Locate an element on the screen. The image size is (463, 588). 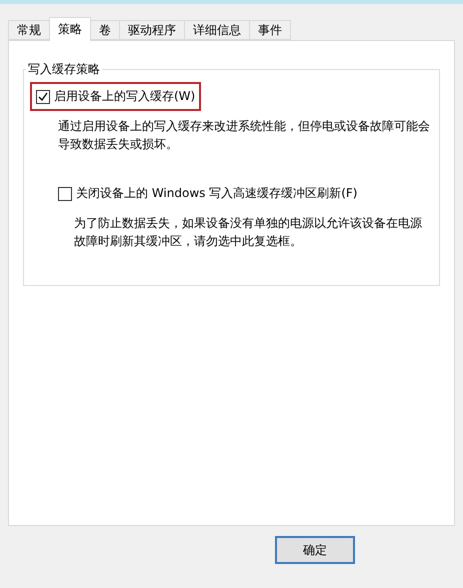
checkbox-option: 启用设备上的写入缓存(W) is located at coordinates (116, 96).